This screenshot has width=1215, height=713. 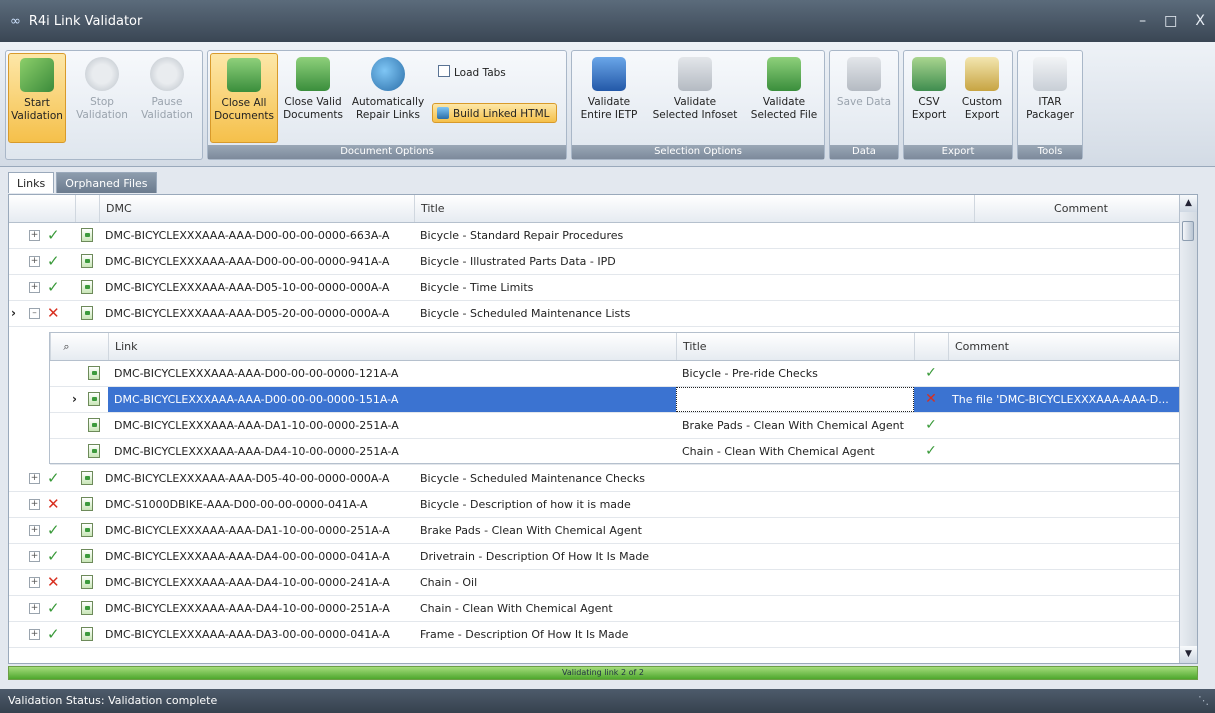 I want to click on csv-export-button: CSV Export, so click(x=929, y=98).